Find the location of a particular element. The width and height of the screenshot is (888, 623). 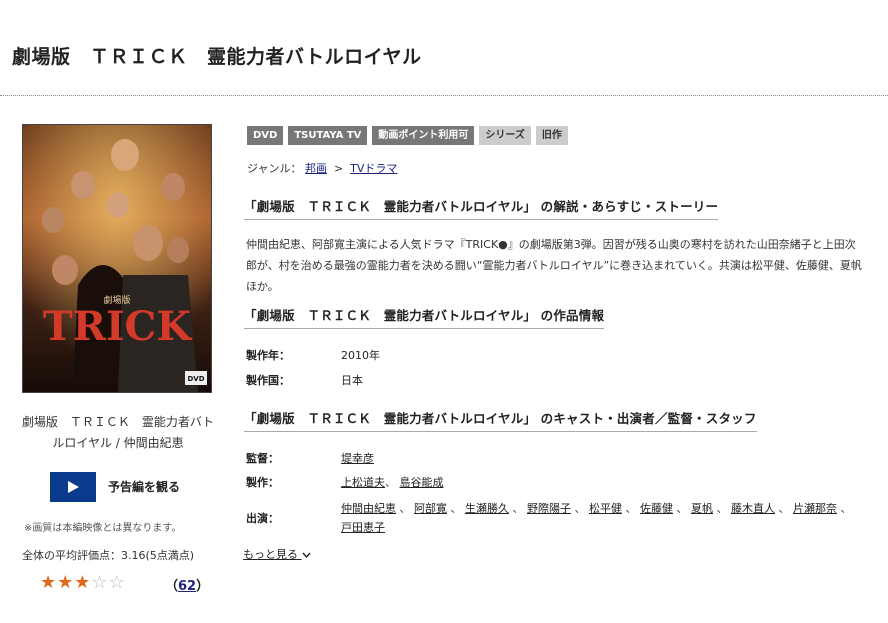

genre-breadcrumb: ジャンル： 邦画 > TVドラマ is located at coordinates (322, 168).